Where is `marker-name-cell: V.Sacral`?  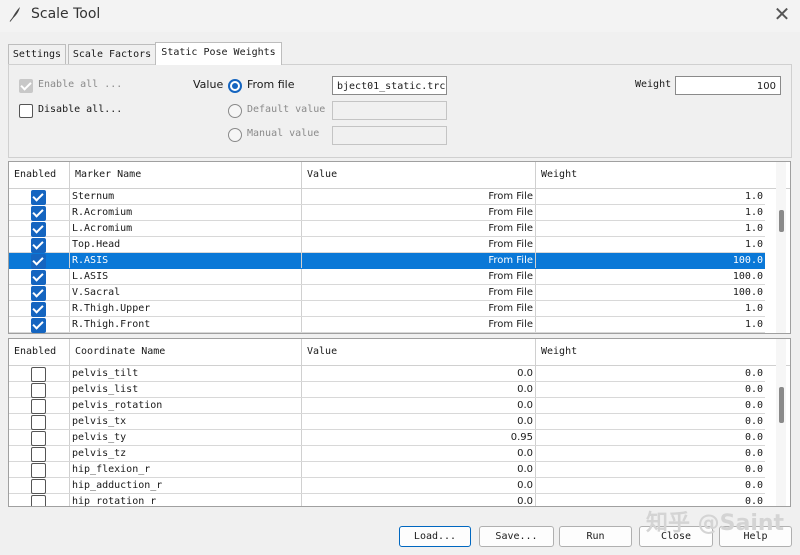 marker-name-cell: V.Sacral is located at coordinates (185, 292).